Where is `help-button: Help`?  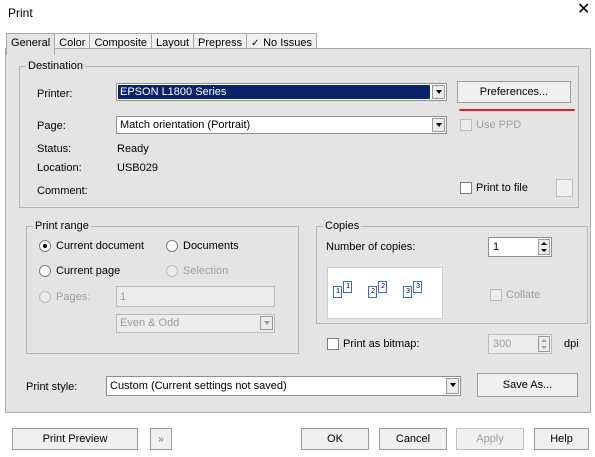
help-button: Help is located at coordinates (561, 439).